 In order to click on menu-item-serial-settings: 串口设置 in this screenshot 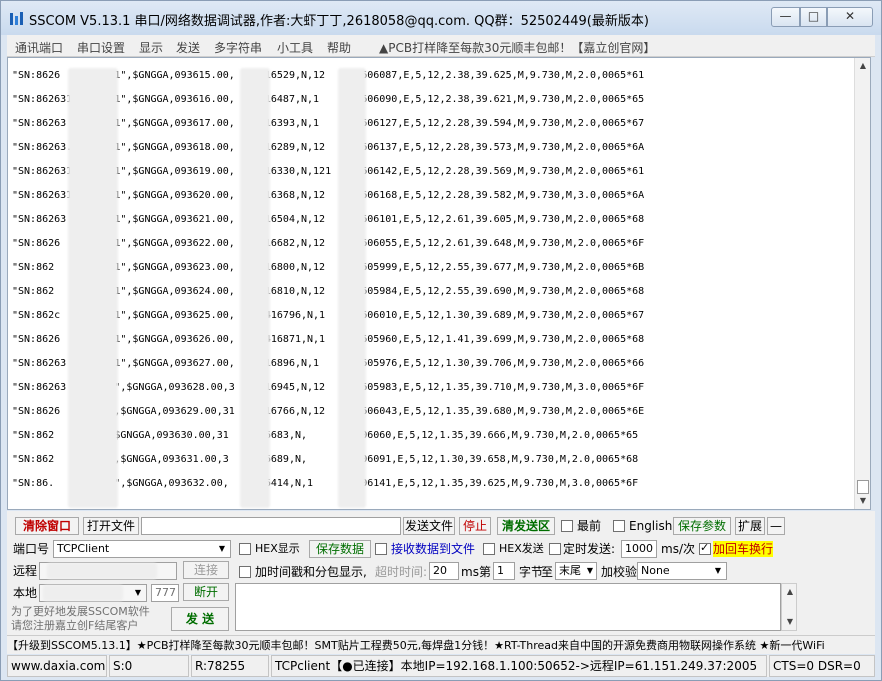, I will do `click(101, 47)`.